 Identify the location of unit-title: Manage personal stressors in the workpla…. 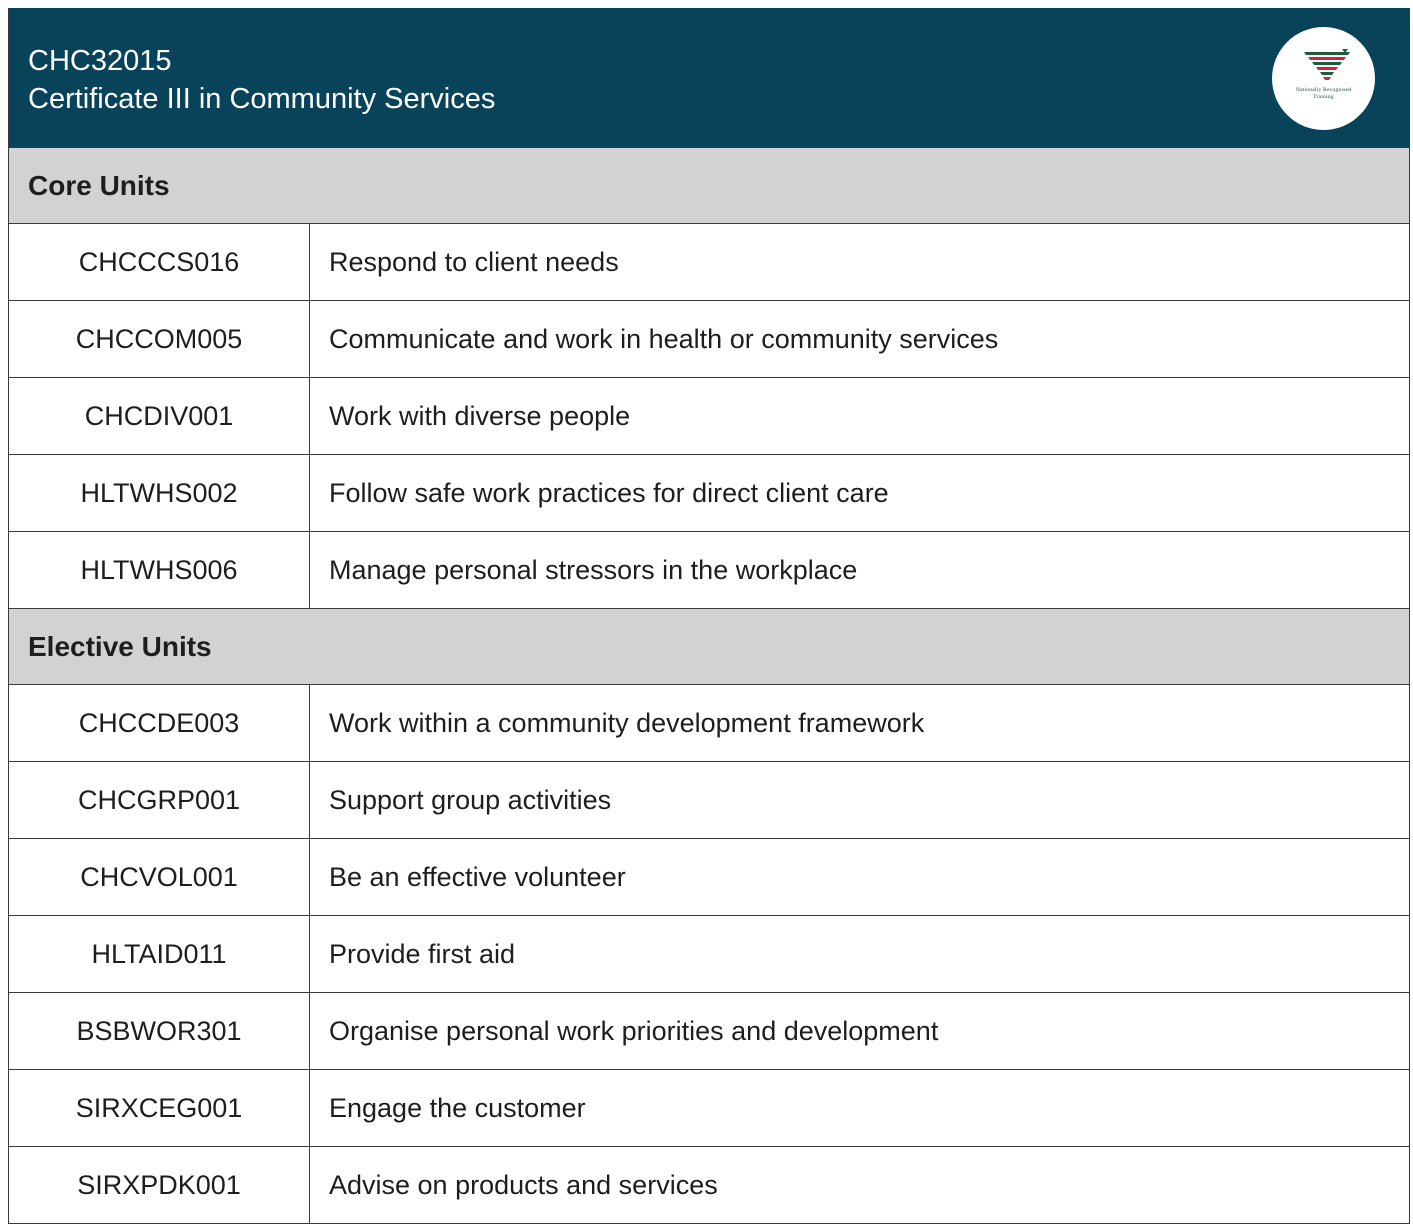
(593, 569).